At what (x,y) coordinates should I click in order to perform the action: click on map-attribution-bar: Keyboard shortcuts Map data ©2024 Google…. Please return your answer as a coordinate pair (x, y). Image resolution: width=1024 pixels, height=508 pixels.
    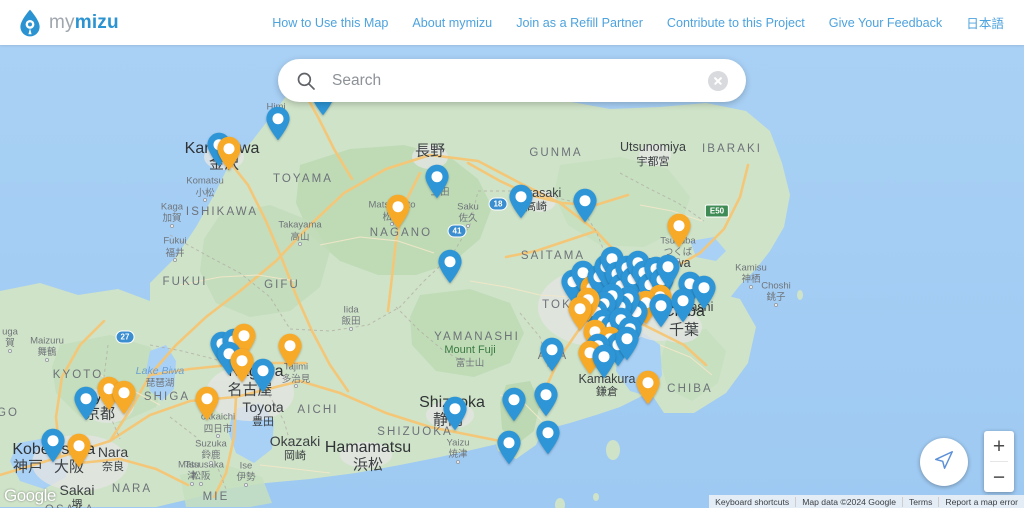
    Looking at the image, I should click on (866, 501).